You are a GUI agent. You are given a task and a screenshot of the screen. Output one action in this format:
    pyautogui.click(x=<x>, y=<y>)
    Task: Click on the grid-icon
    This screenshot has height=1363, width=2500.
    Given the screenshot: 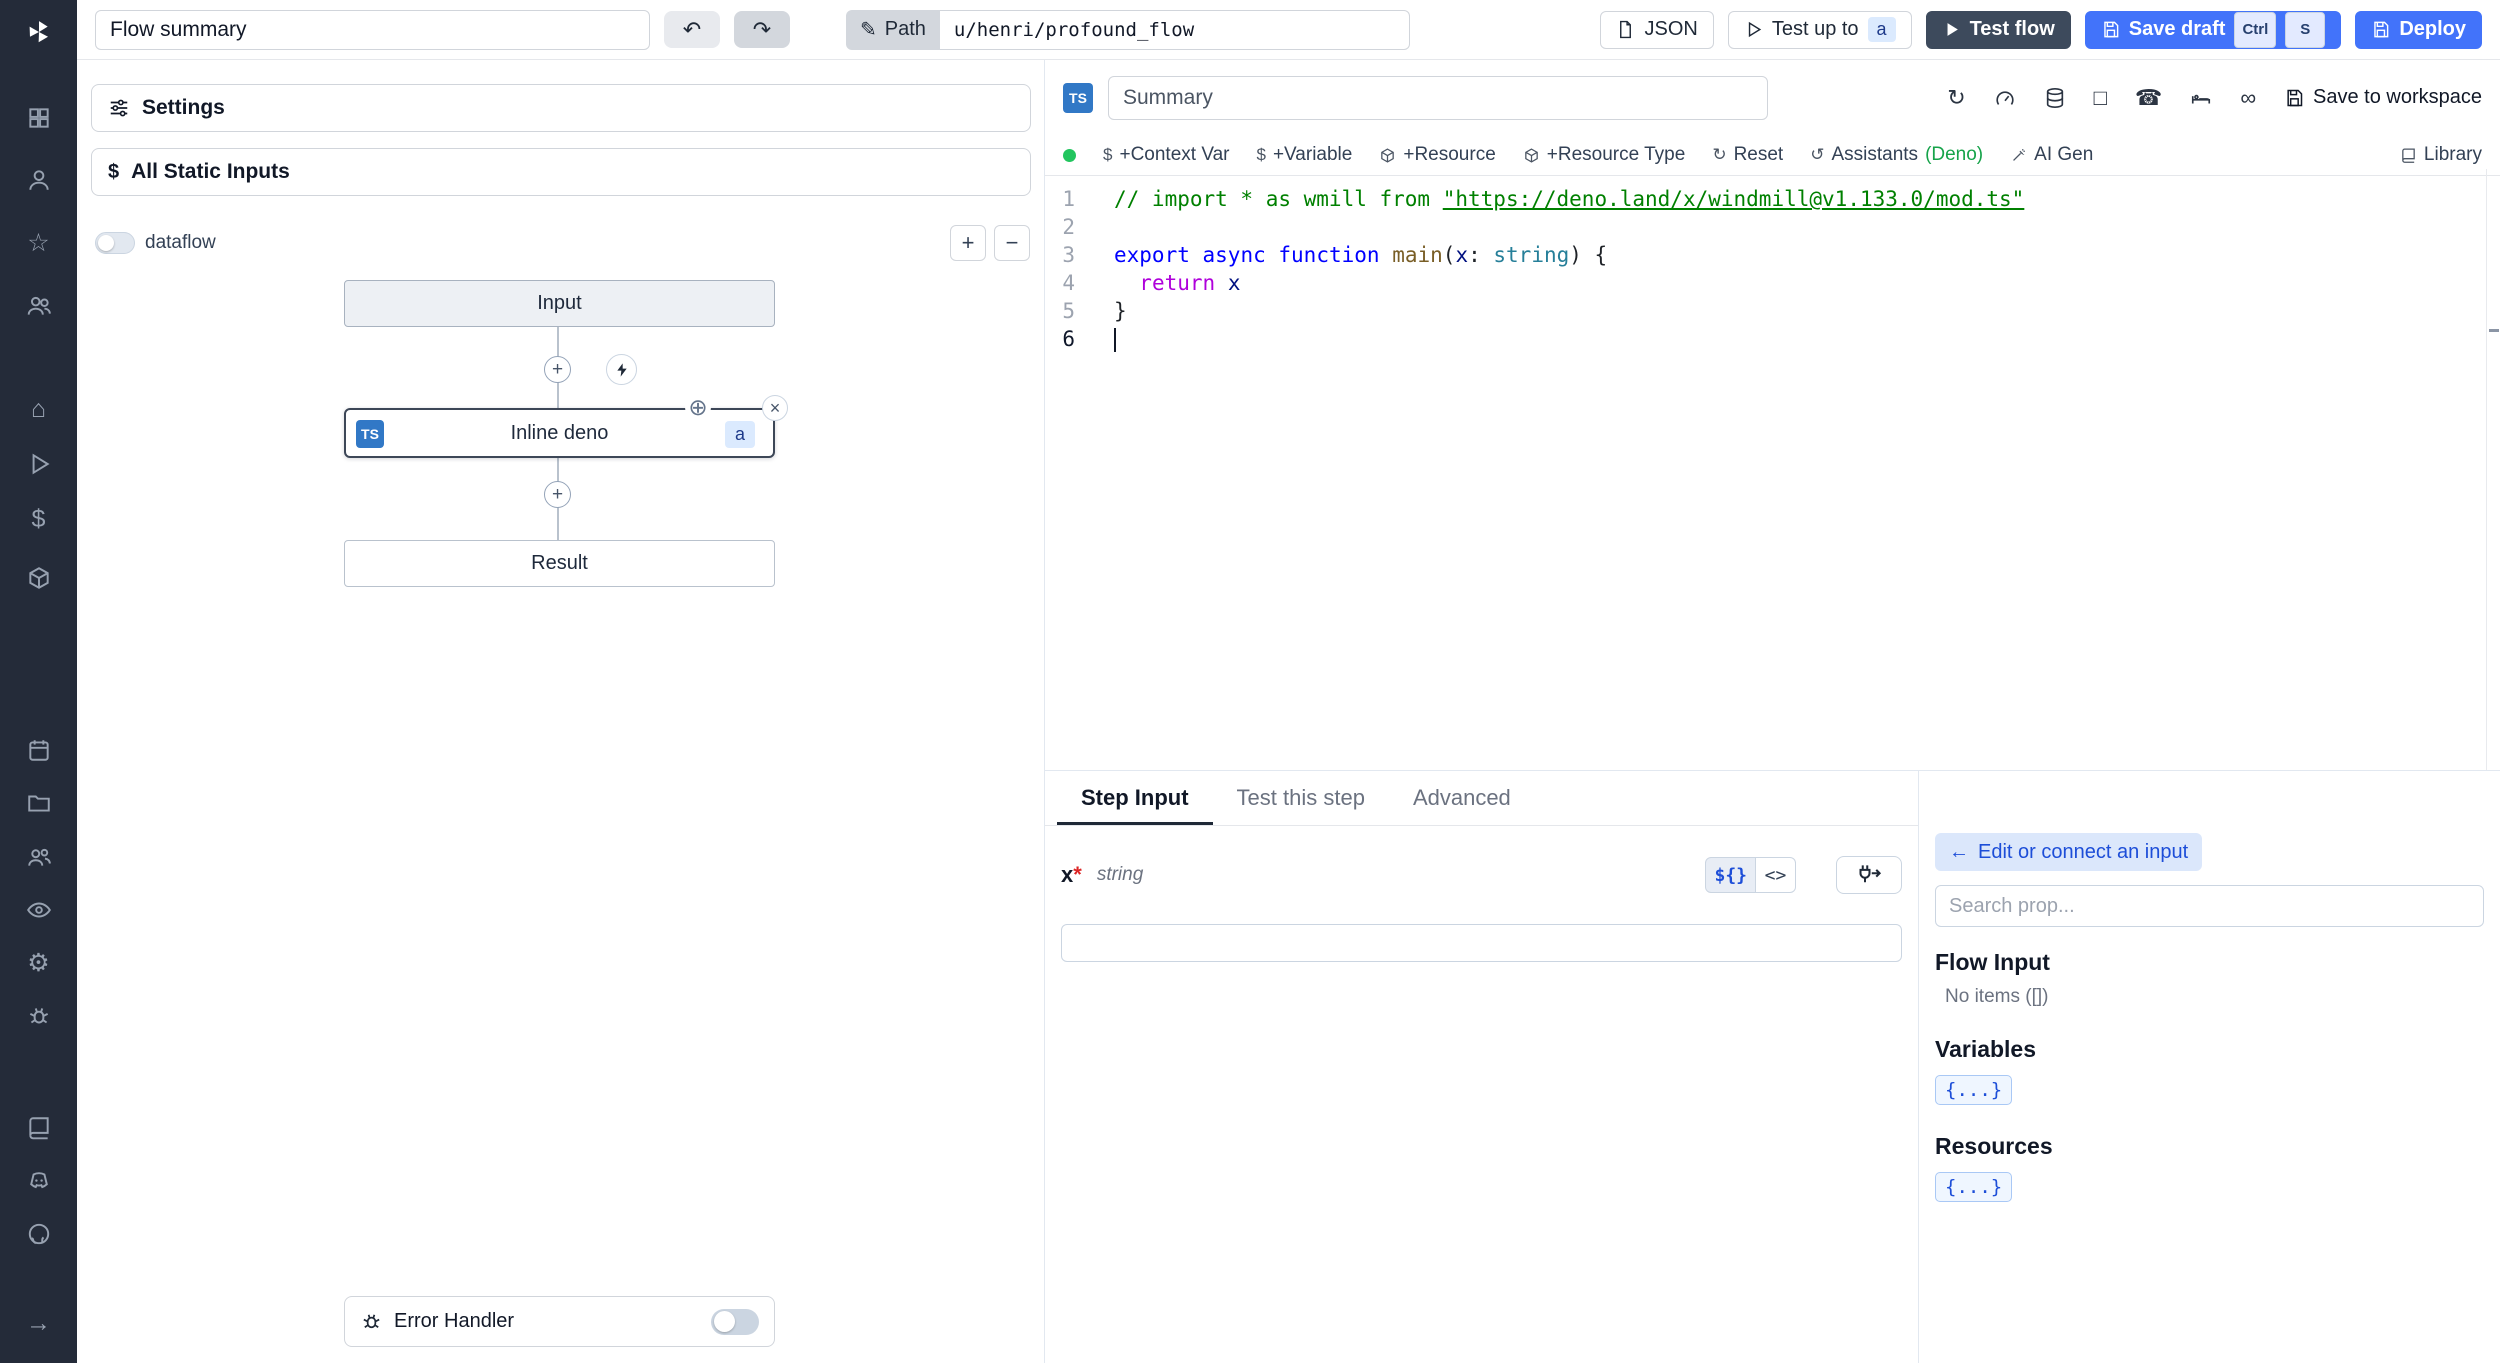 What is the action you would take?
    pyautogui.click(x=38, y=118)
    